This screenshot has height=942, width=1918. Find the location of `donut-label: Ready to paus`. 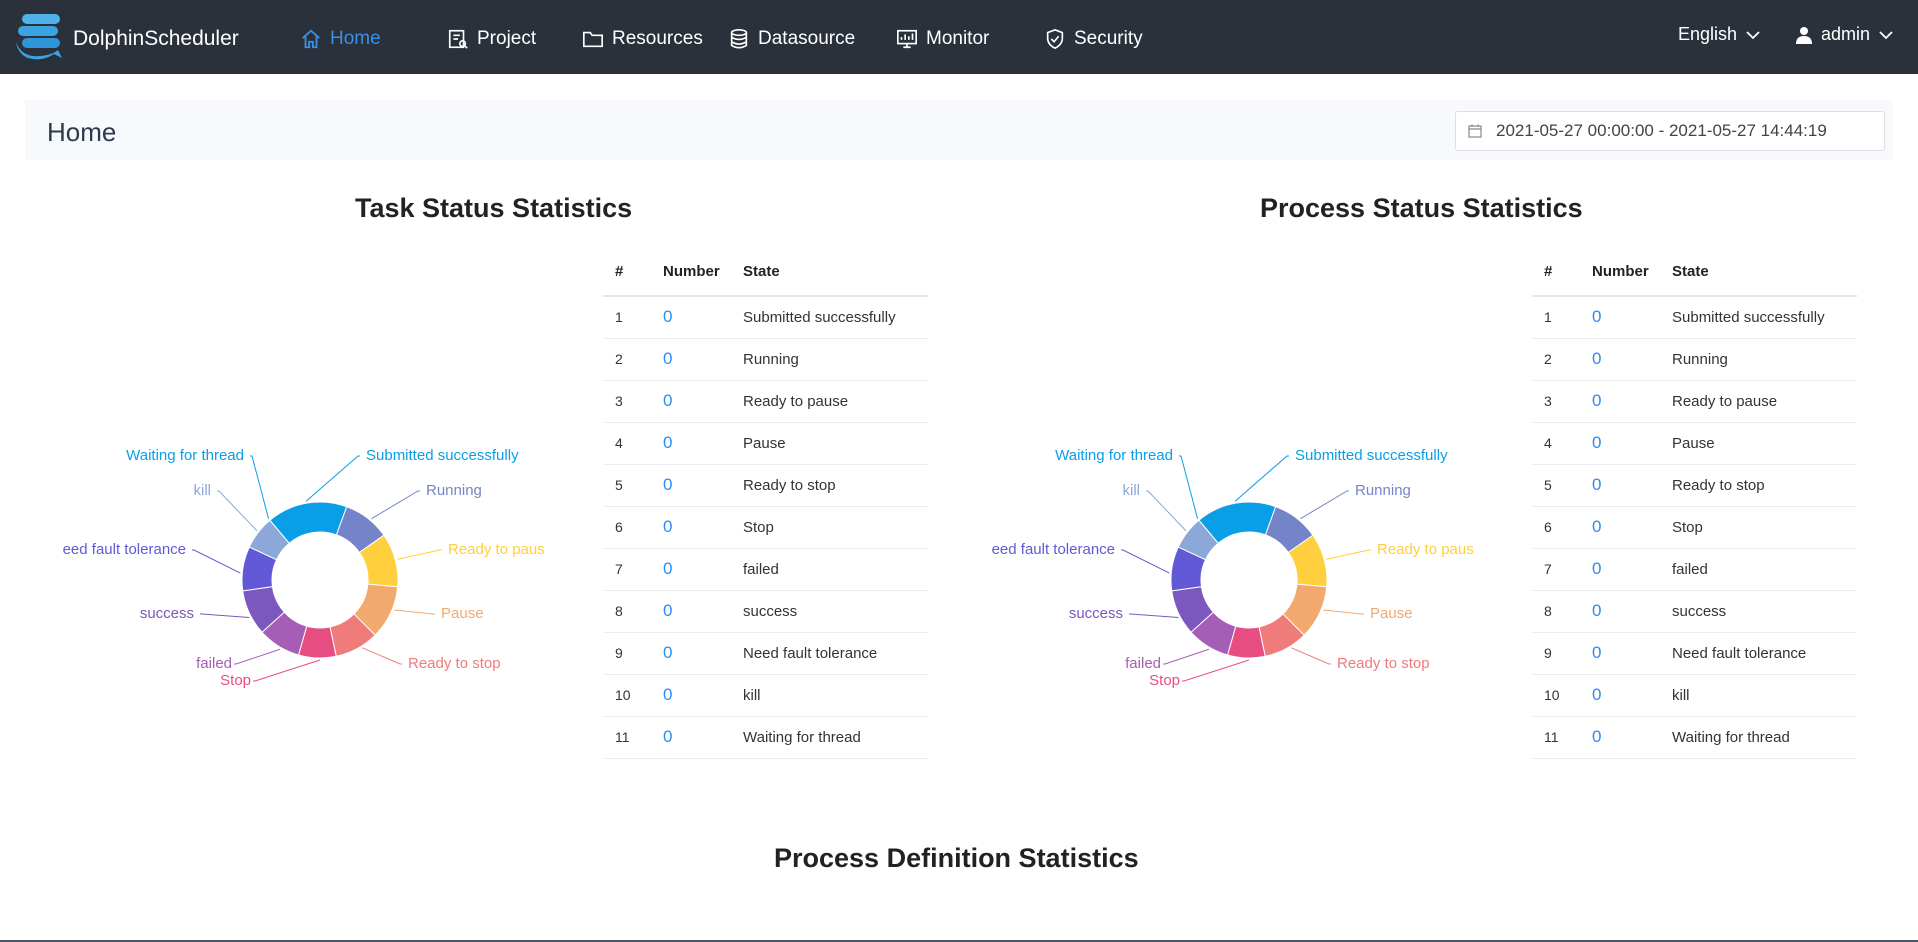

donut-label: Ready to paus is located at coordinates (1425, 549).